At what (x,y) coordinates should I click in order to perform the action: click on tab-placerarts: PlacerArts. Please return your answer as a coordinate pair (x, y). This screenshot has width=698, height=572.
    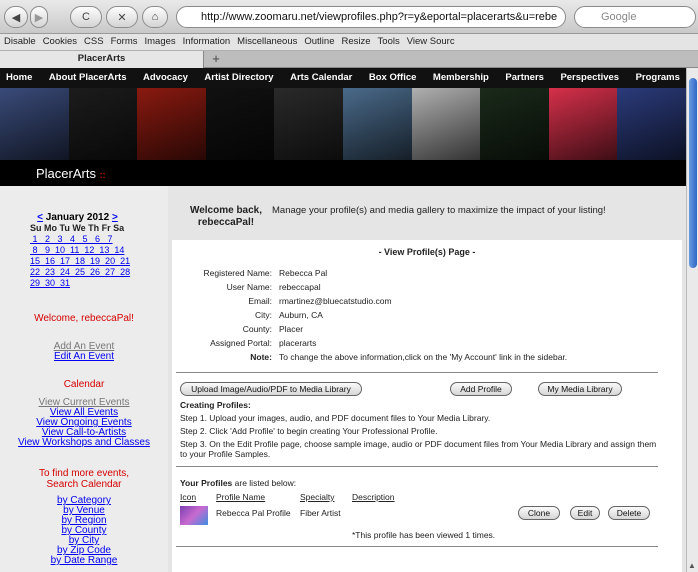
    Looking at the image, I should click on (102, 59).